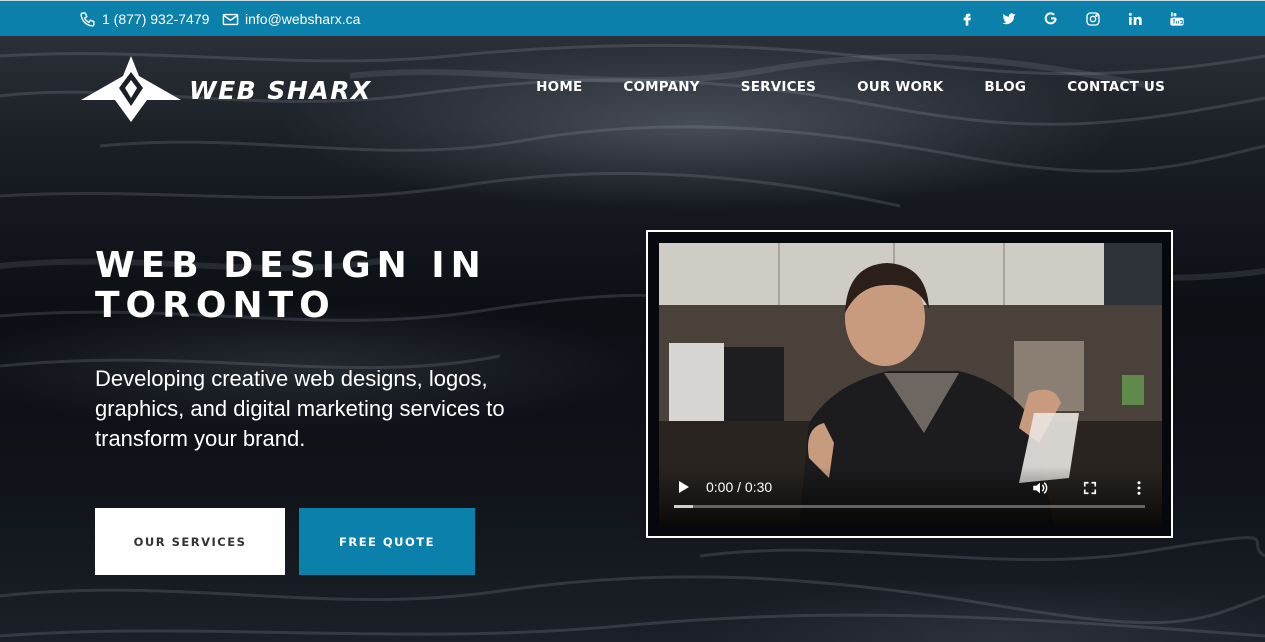 This screenshot has height=642, width=1265. I want to click on nav-contact-us: CONTACT US, so click(1116, 87).